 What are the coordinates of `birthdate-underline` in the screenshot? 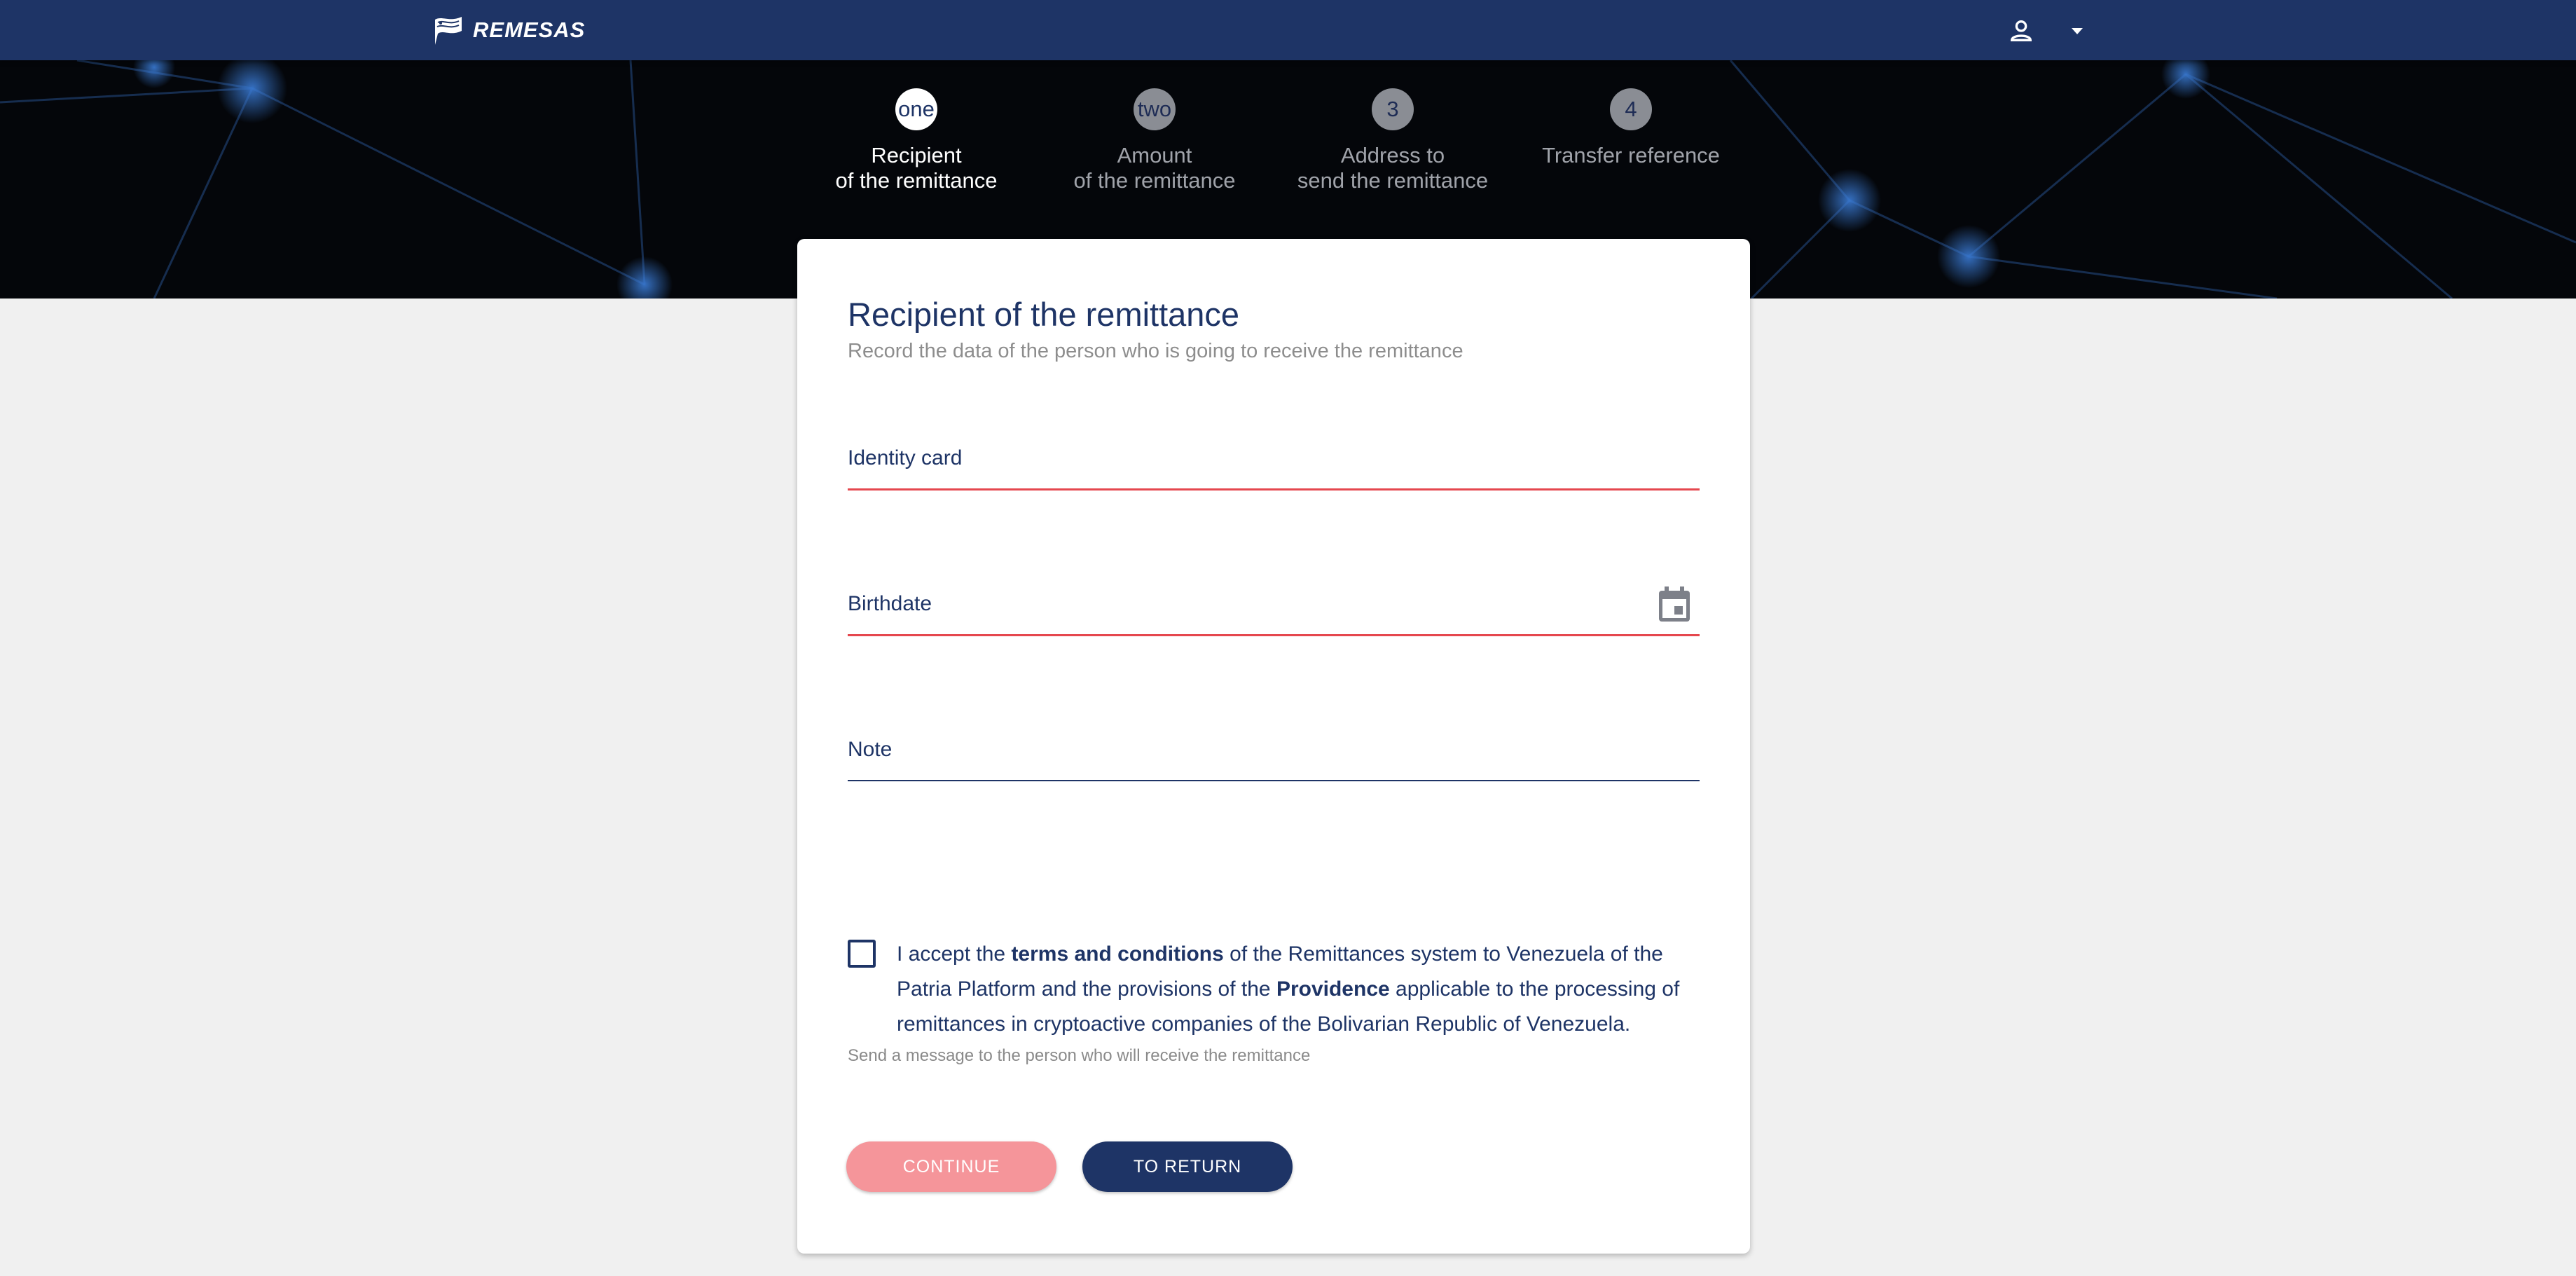 It's located at (1274, 635).